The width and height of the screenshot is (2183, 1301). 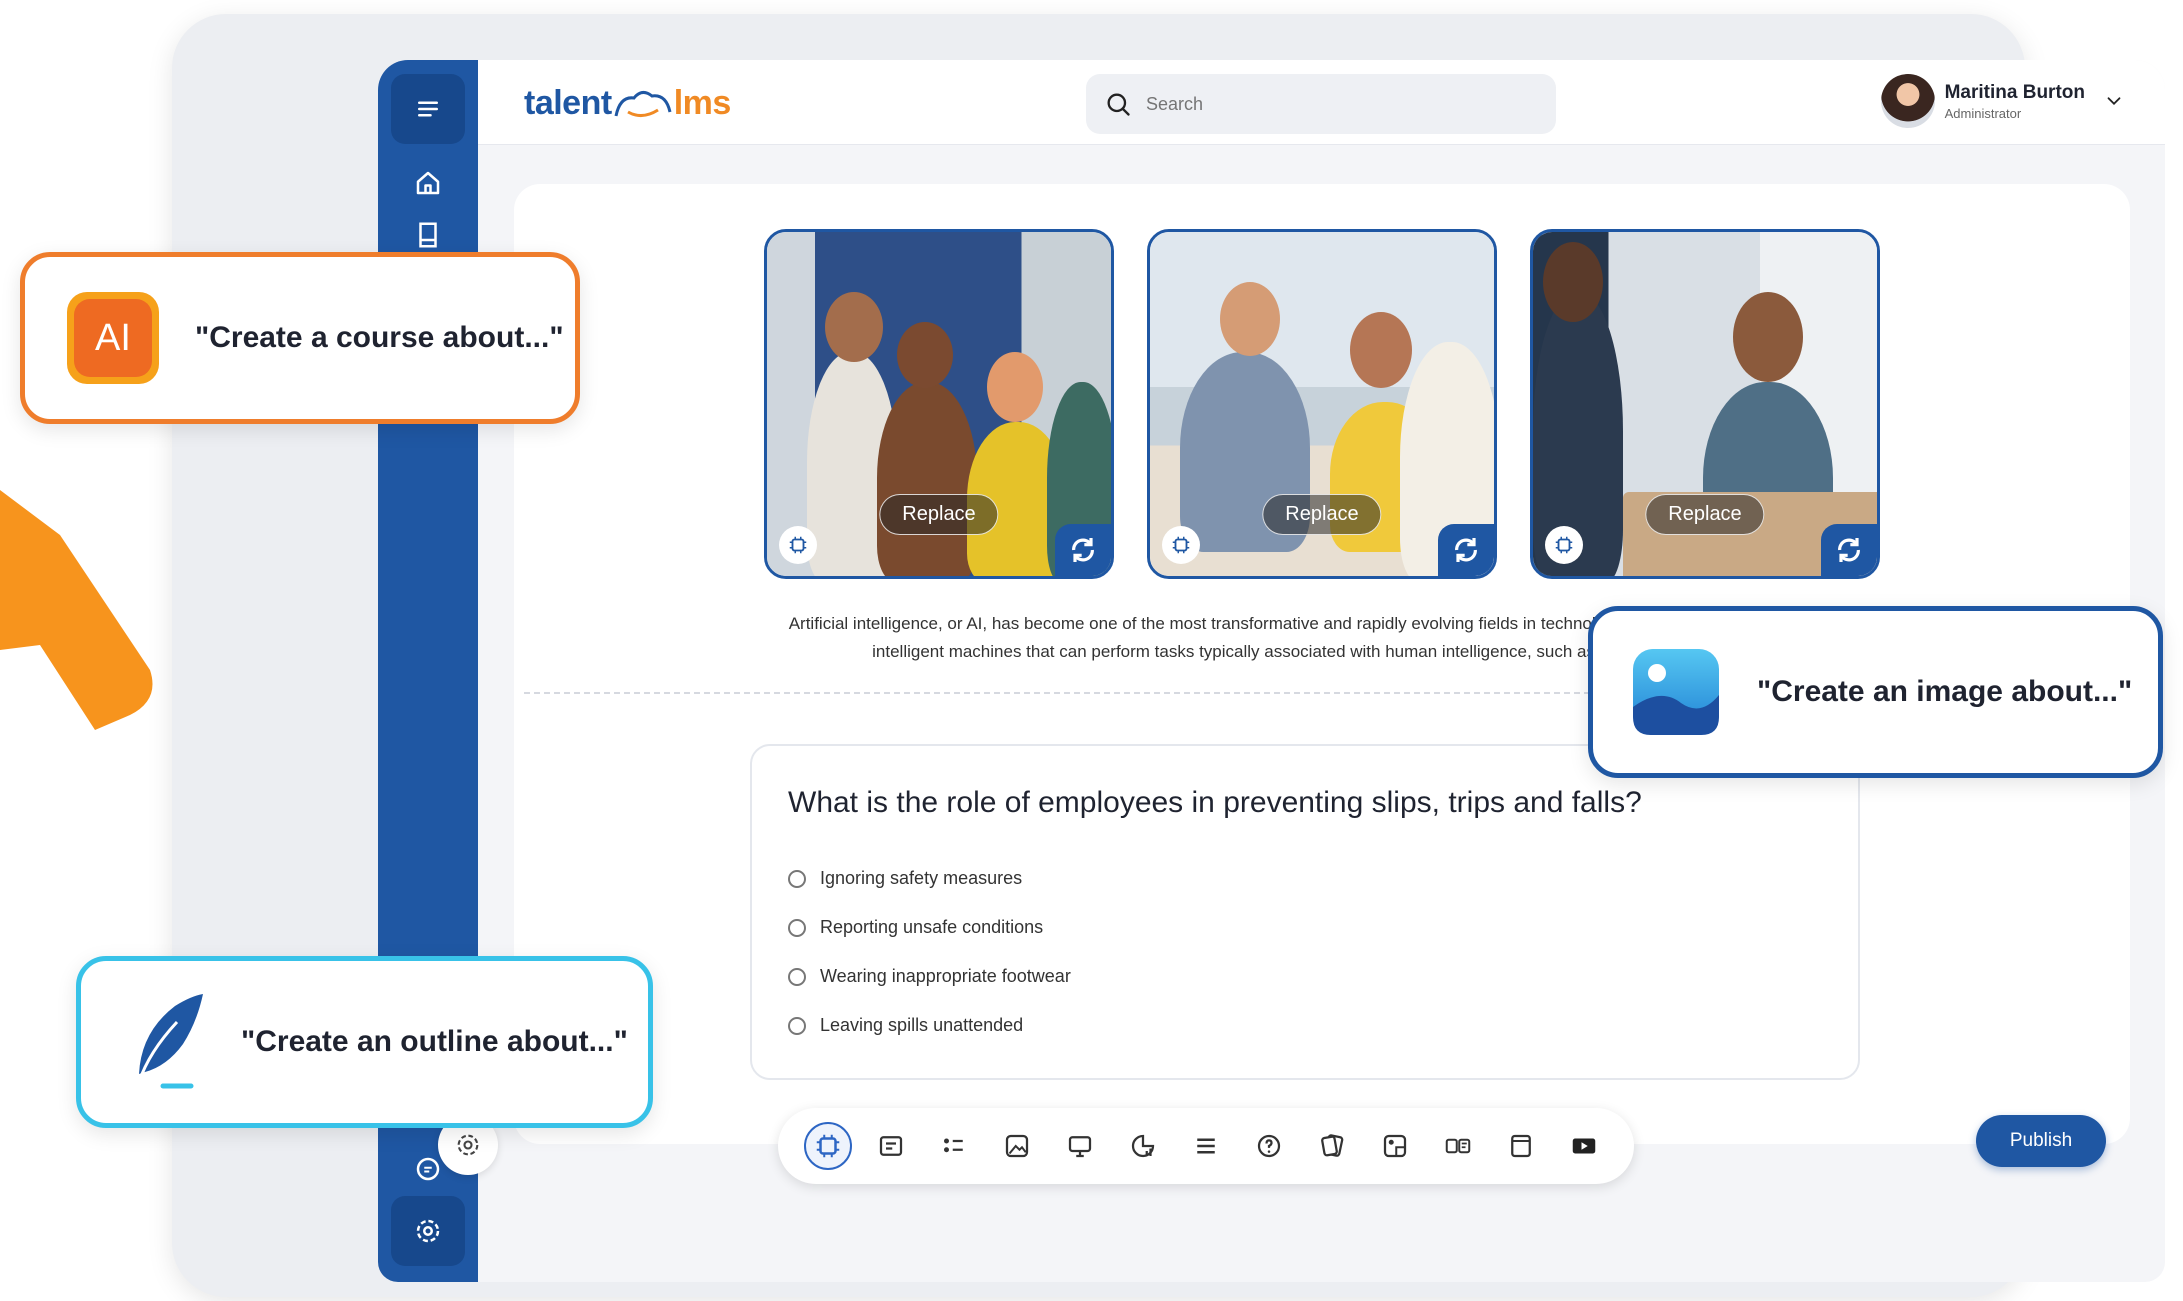 I want to click on tool-question-button, so click(x=1269, y=1146).